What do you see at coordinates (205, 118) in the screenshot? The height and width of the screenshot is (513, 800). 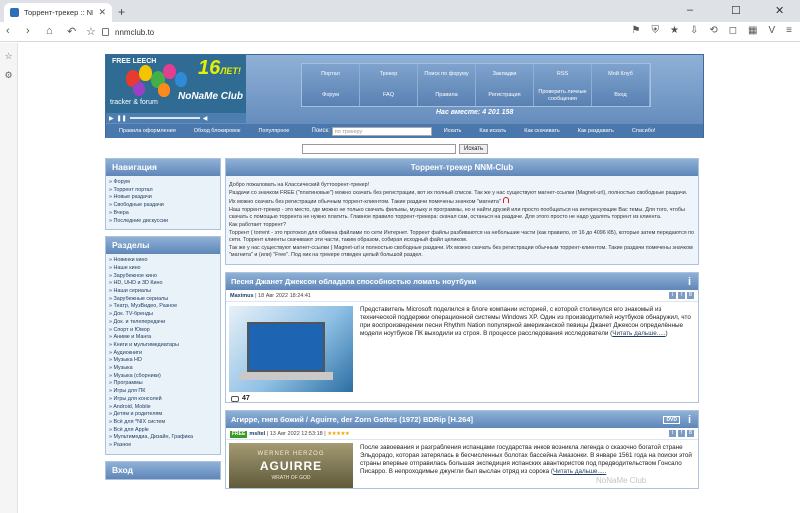 I see `volume-icon: ◀` at bounding box center [205, 118].